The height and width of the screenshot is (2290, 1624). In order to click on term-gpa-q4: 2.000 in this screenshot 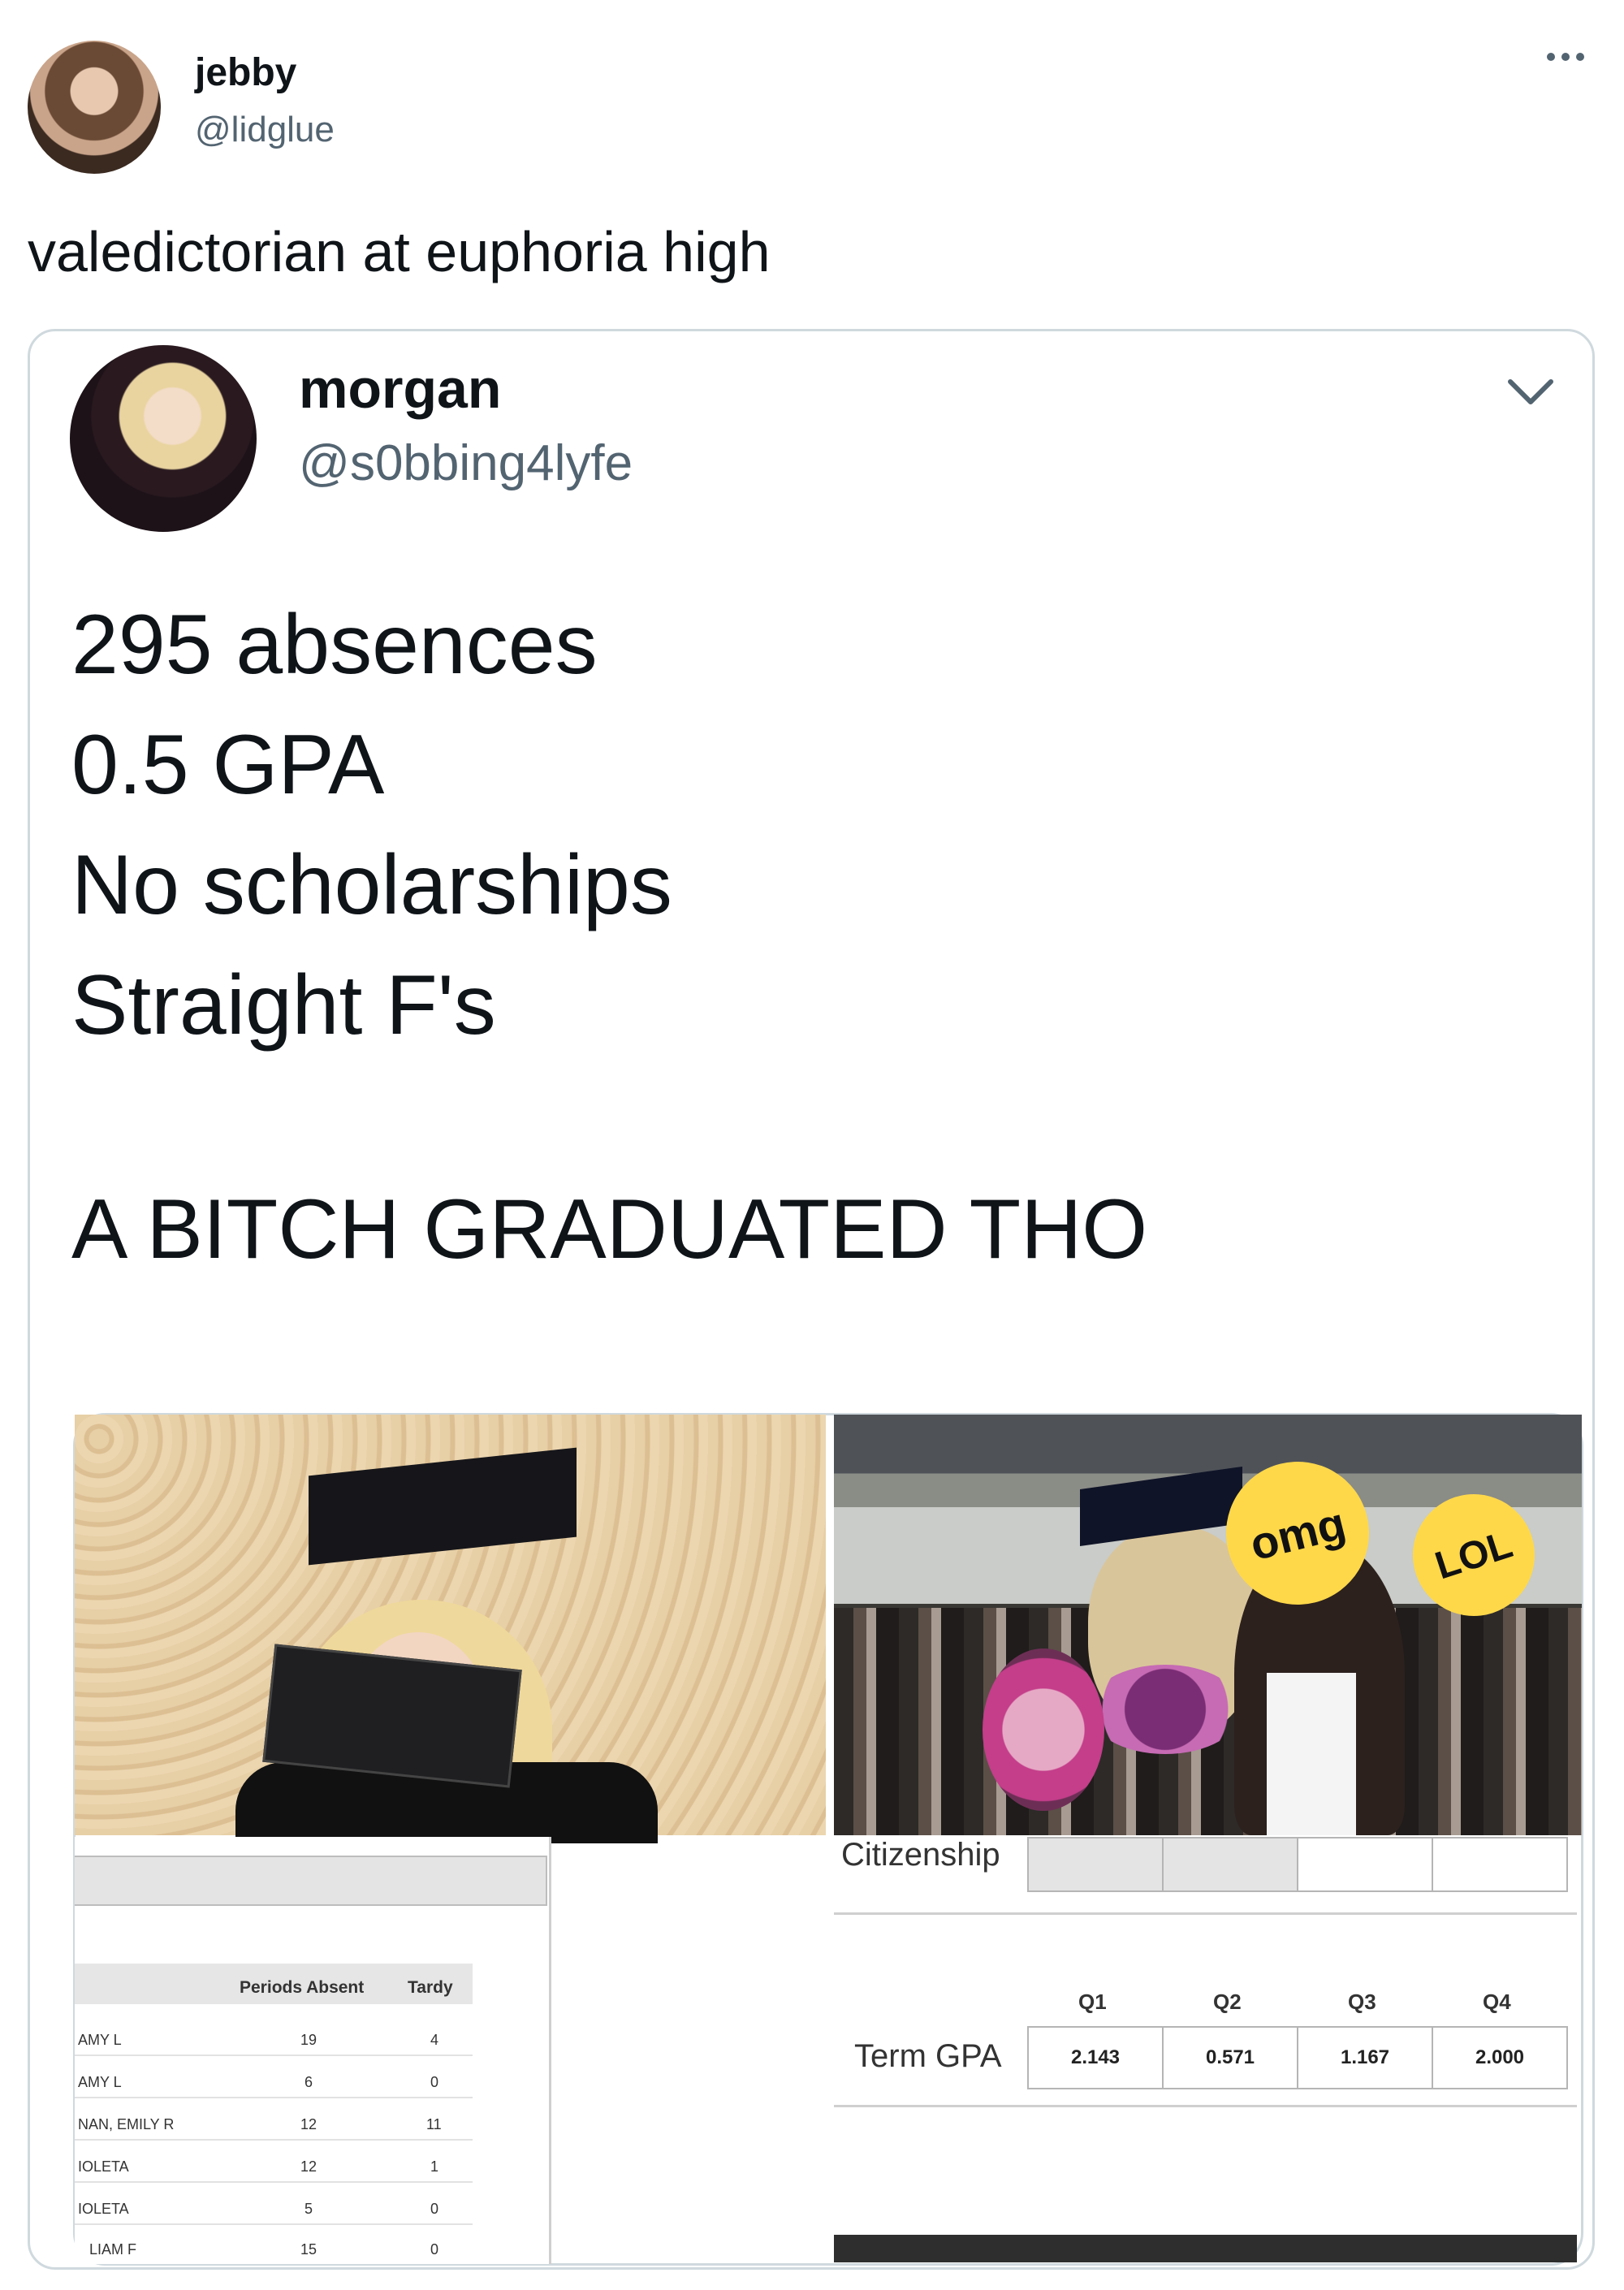, I will do `click(1500, 2057)`.